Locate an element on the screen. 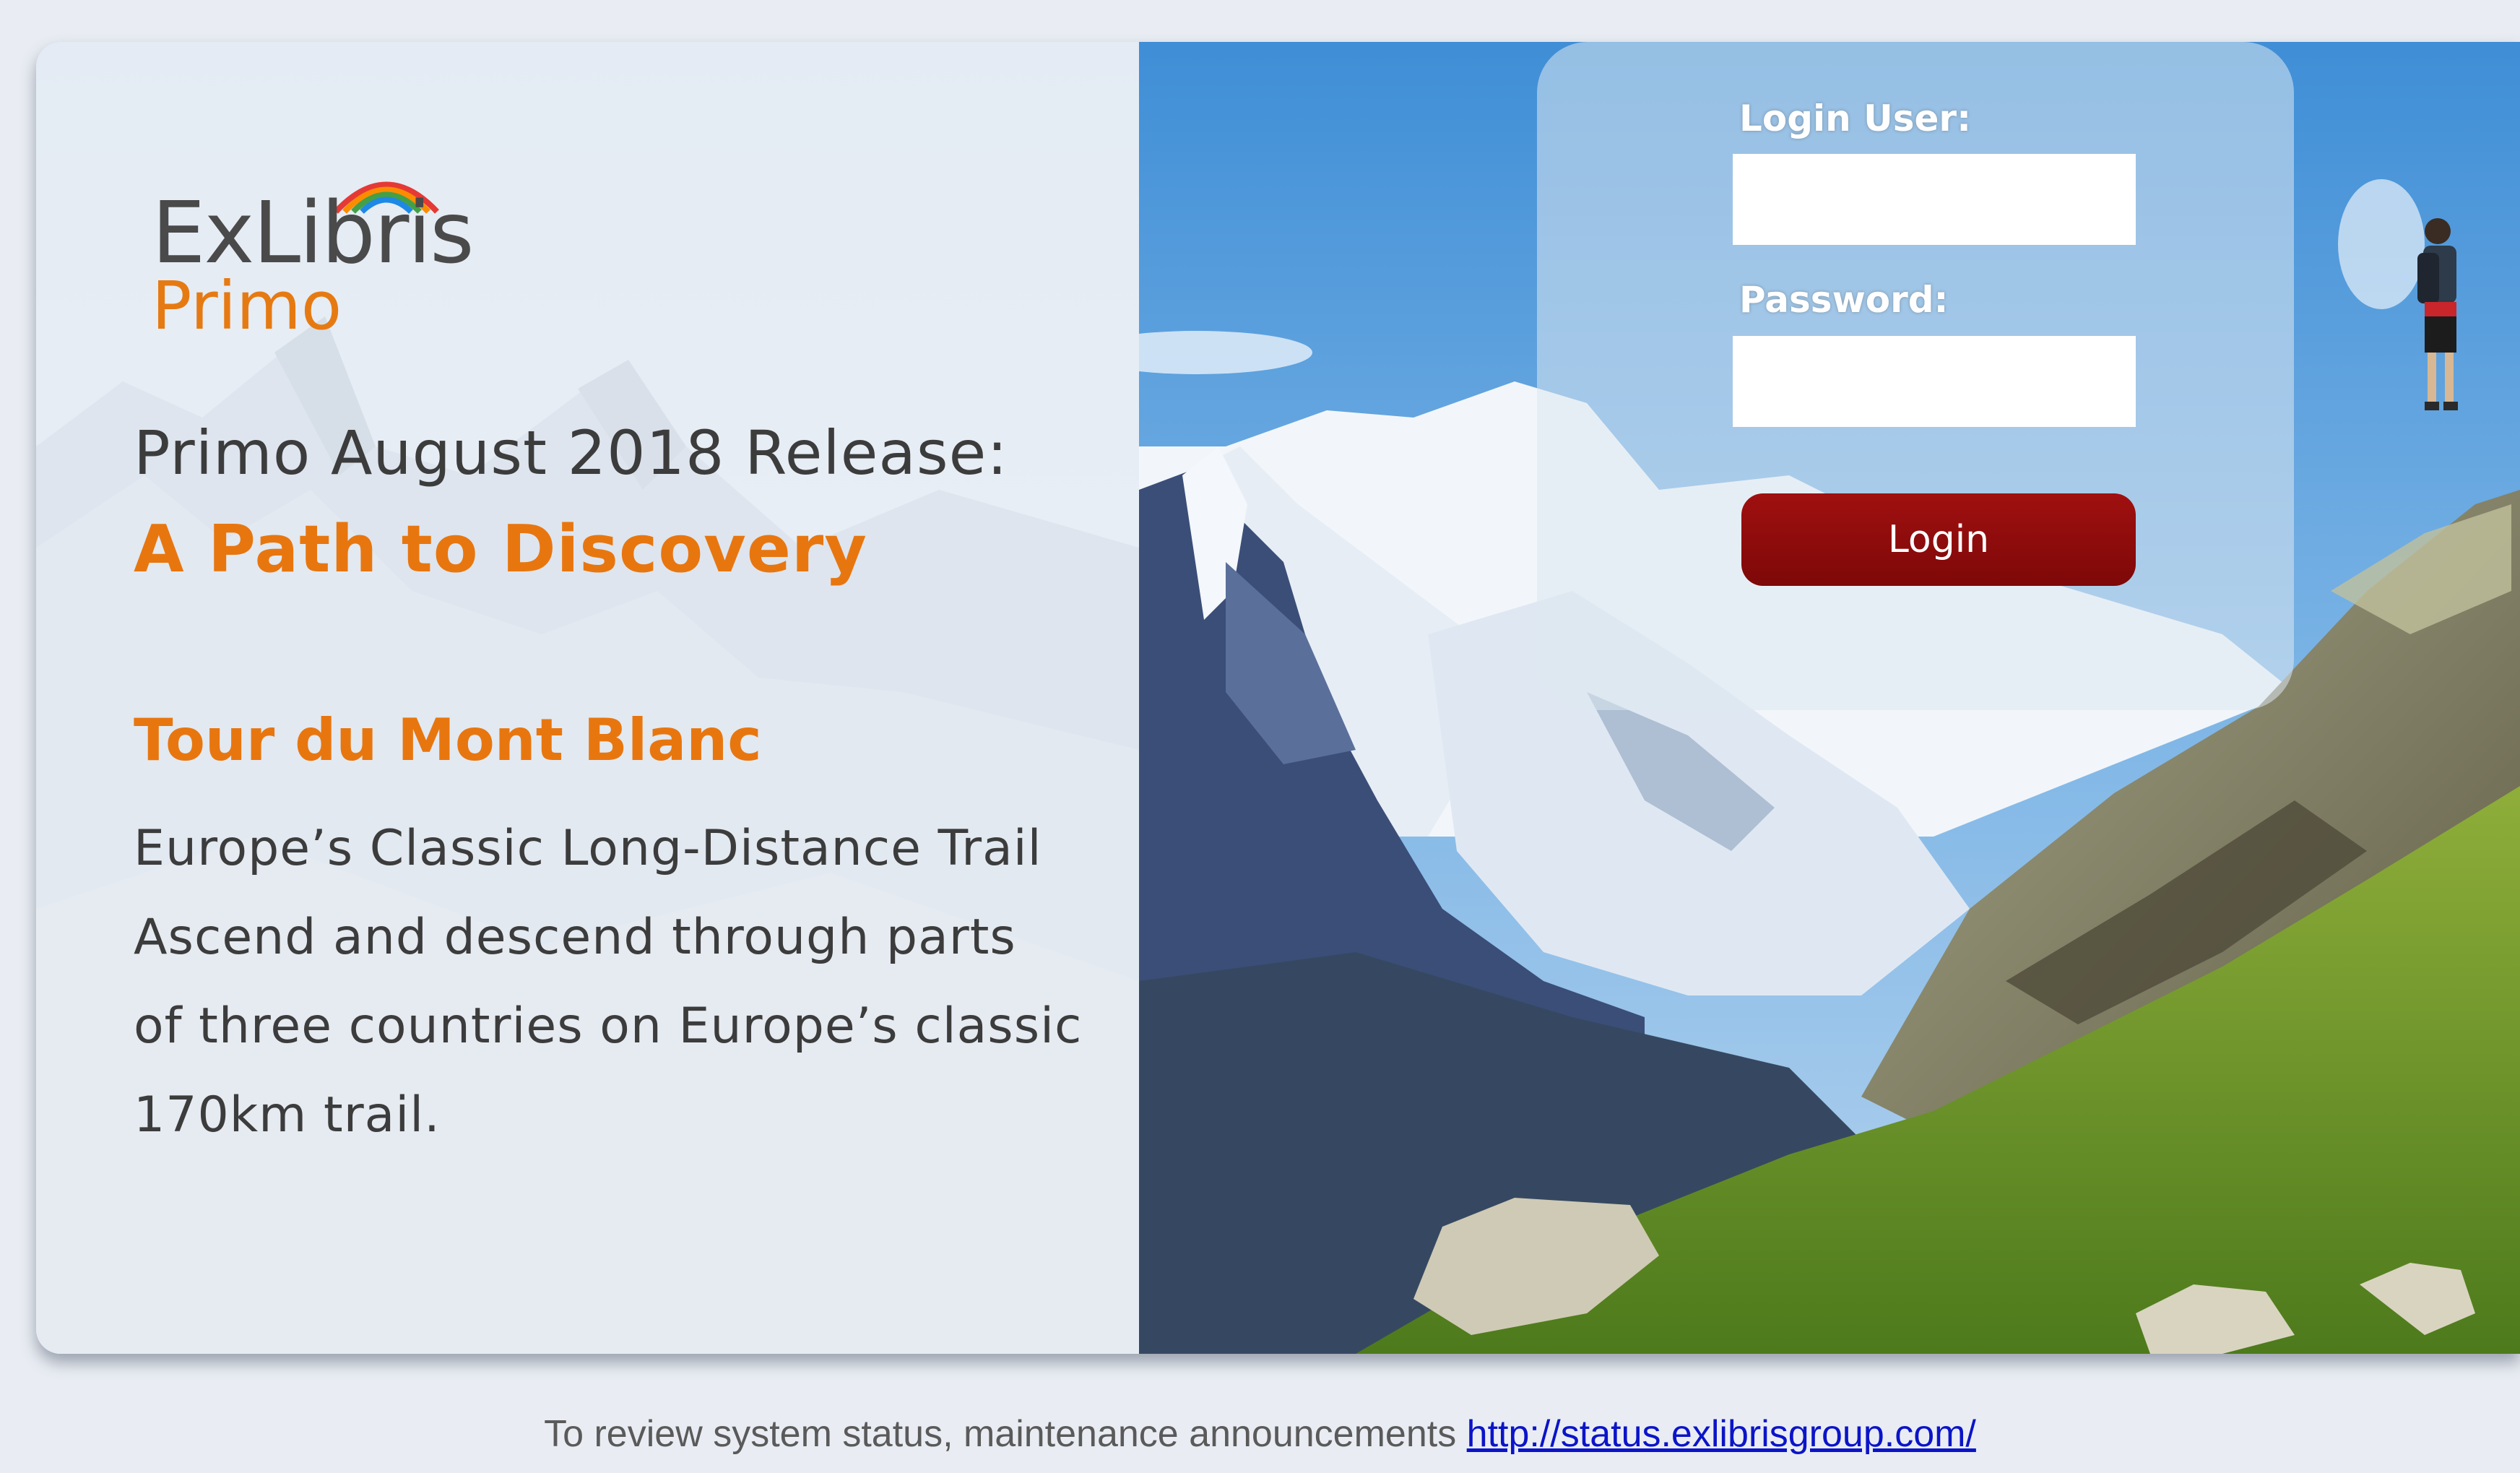  login-user-input is located at coordinates (1934, 199).